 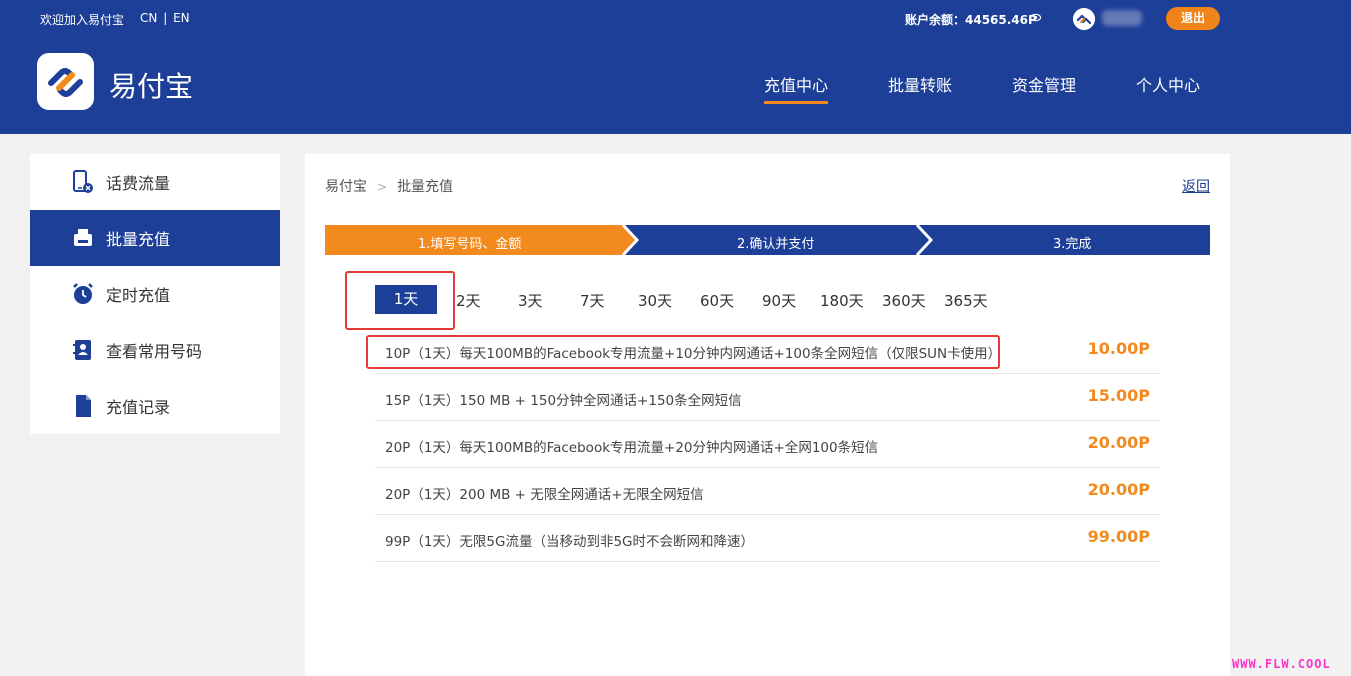 What do you see at coordinates (470, 244) in the screenshot?
I see `step-1: 1.填写号码、金额` at bounding box center [470, 244].